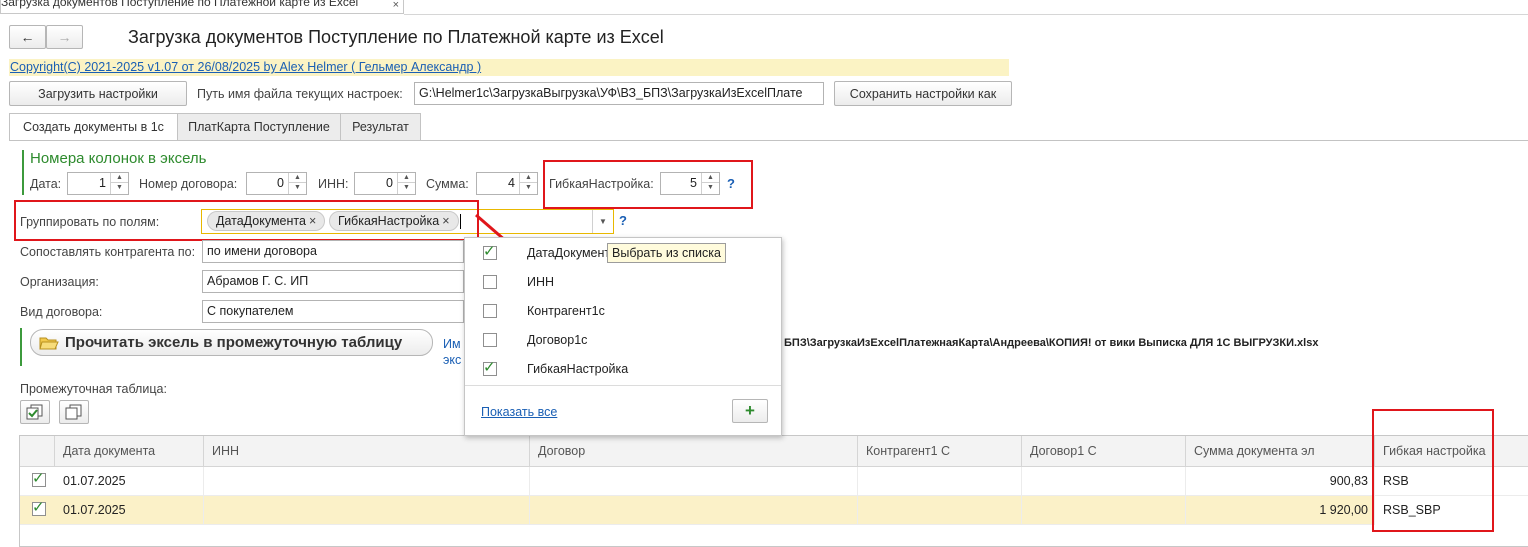 The image size is (1528, 547). What do you see at coordinates (246, 220) in the screenshot?
I see `annotation-box-group-by` at bounding box center [246, 220].